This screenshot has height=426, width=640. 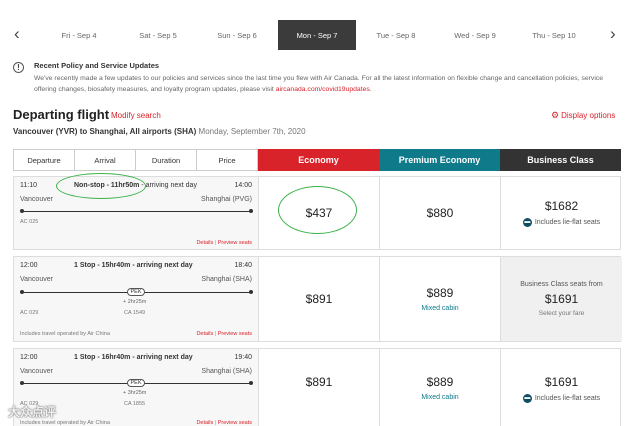 What do you see at coordinates (105, 160) in the screenshot?
I see `sort-arrival: Arrival` at bounding box center [105, 160].